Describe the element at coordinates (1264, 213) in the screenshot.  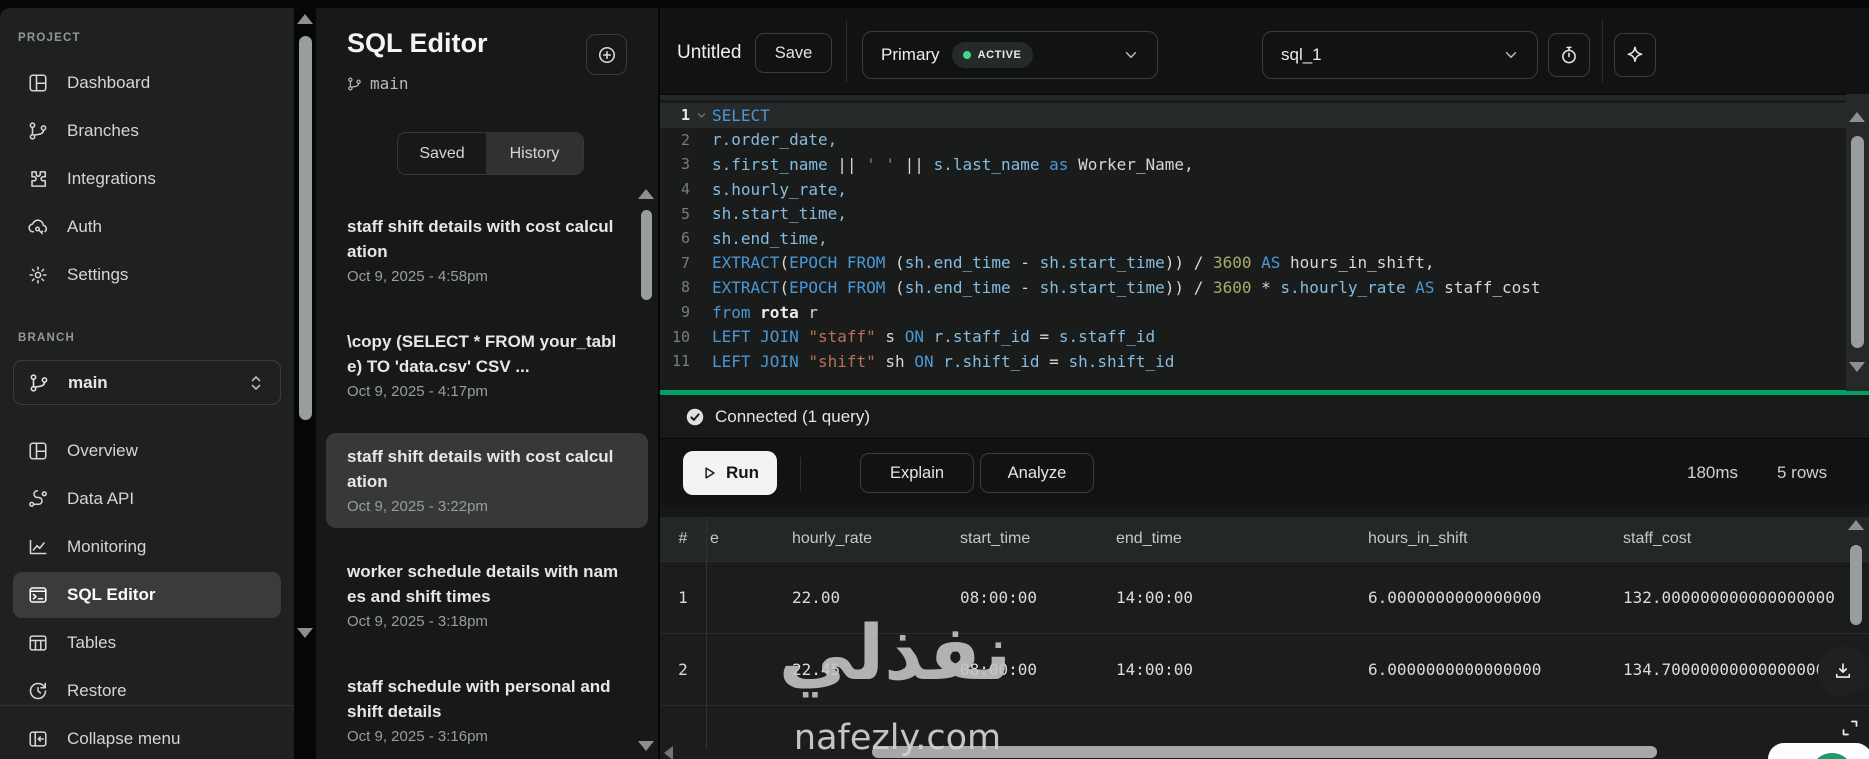
I see `code-line: 5 sh.start_time,` at that location.